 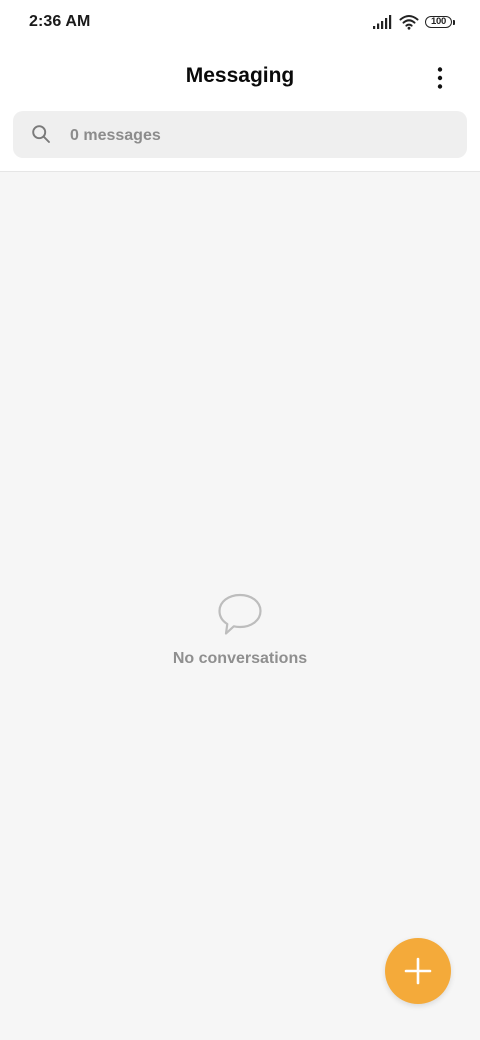 What do you see at coordinates (240, 614) in the screenshot?
I see `chat-bubble-icon` at bounding box center [240, 614].